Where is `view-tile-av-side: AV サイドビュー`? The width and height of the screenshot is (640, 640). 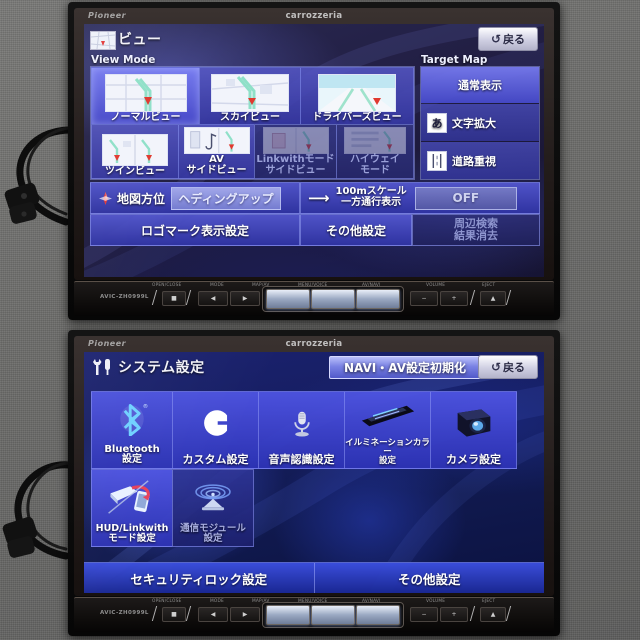 view-tile-av-side: AV サイドビュー is located at coordinates (216, 151).